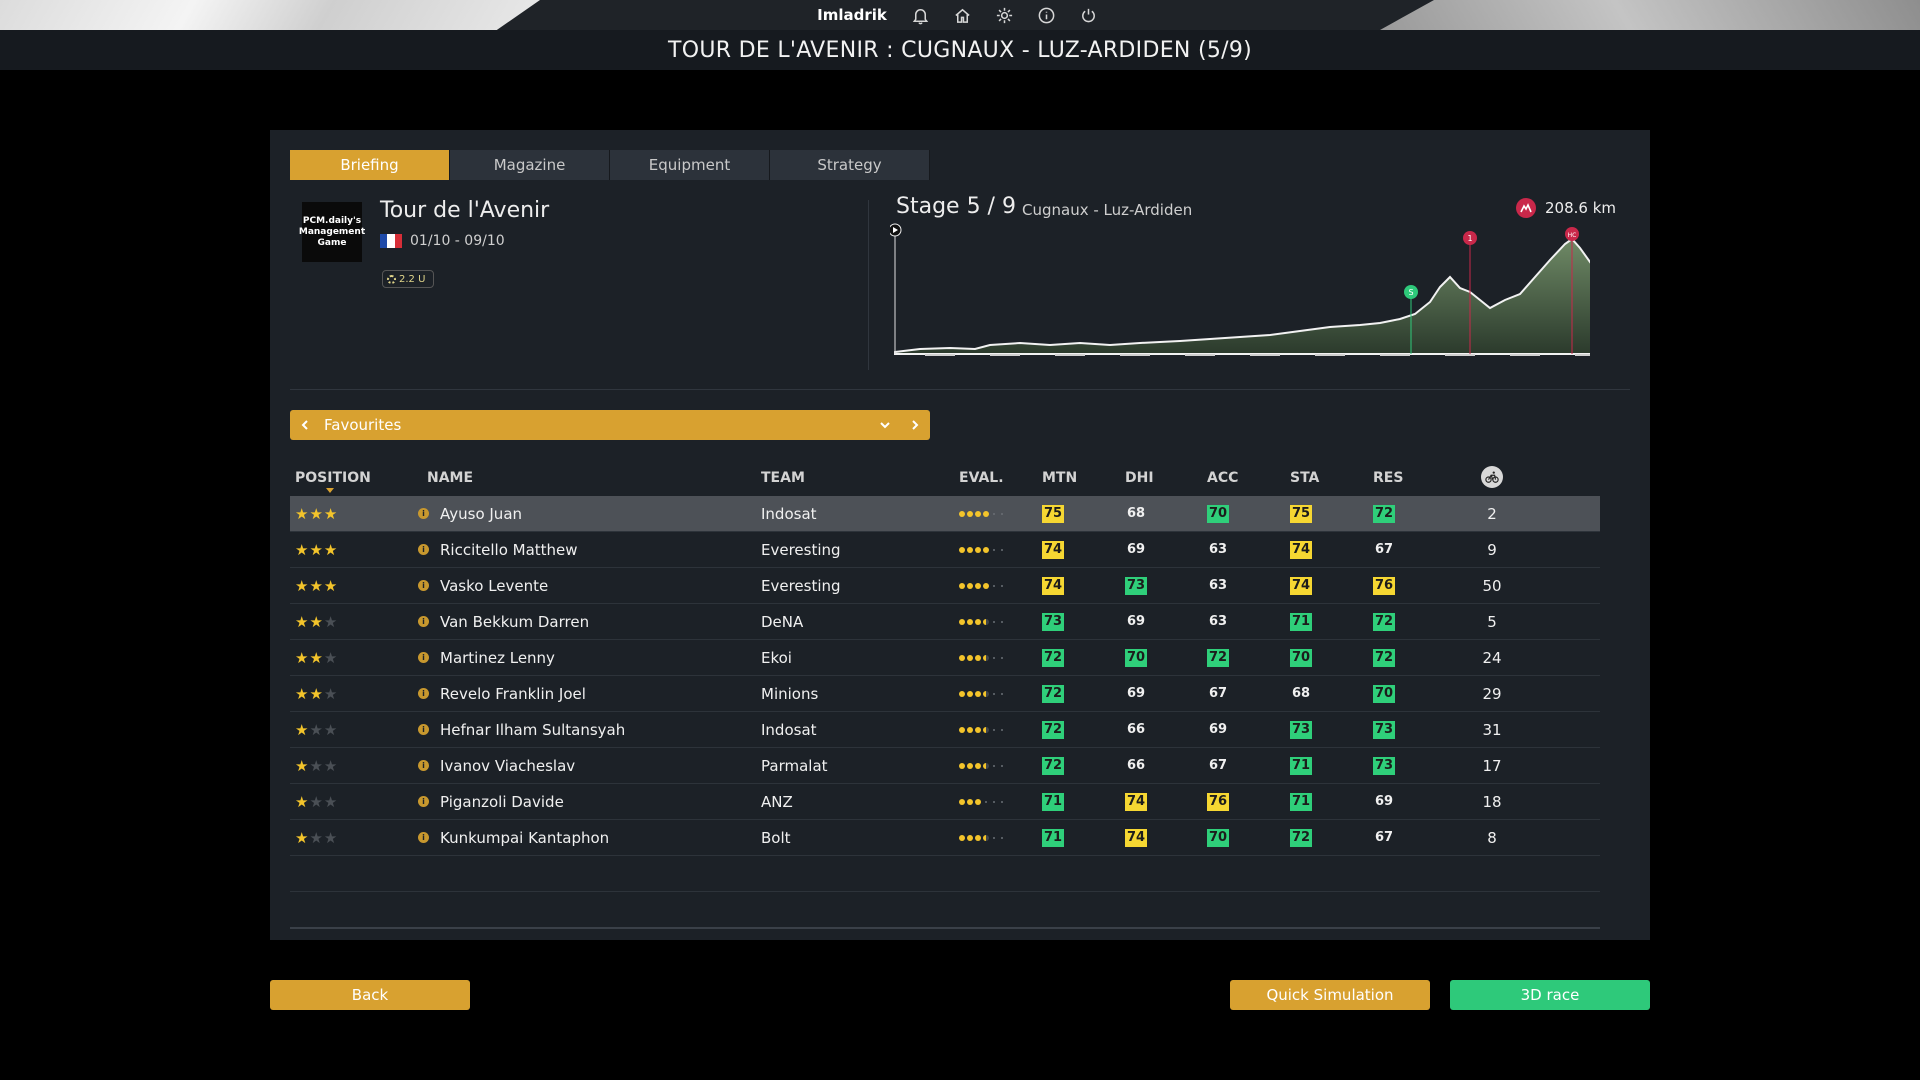  I want to click on acc-cell: 70, so click(1218, 837).